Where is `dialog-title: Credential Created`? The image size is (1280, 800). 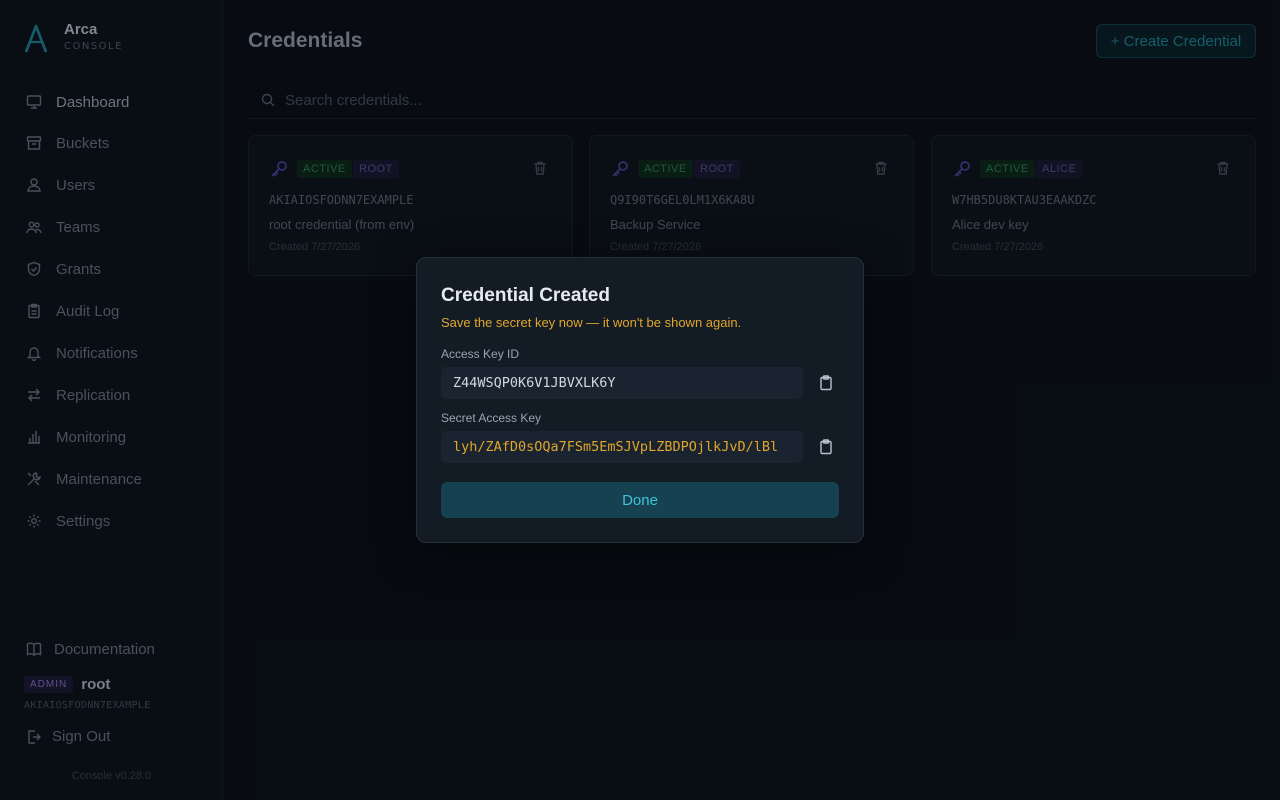
dialog-title: Credential Created is located at coordinates (525, 295).